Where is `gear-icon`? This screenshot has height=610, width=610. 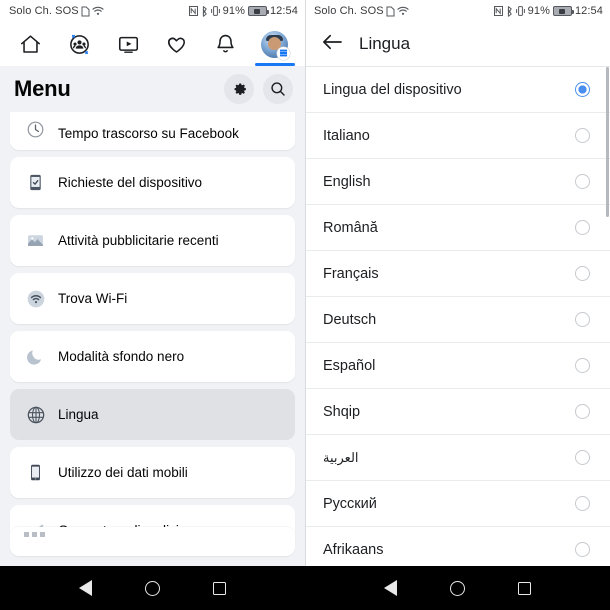 gear-icon is located at coordinates (240, 88).